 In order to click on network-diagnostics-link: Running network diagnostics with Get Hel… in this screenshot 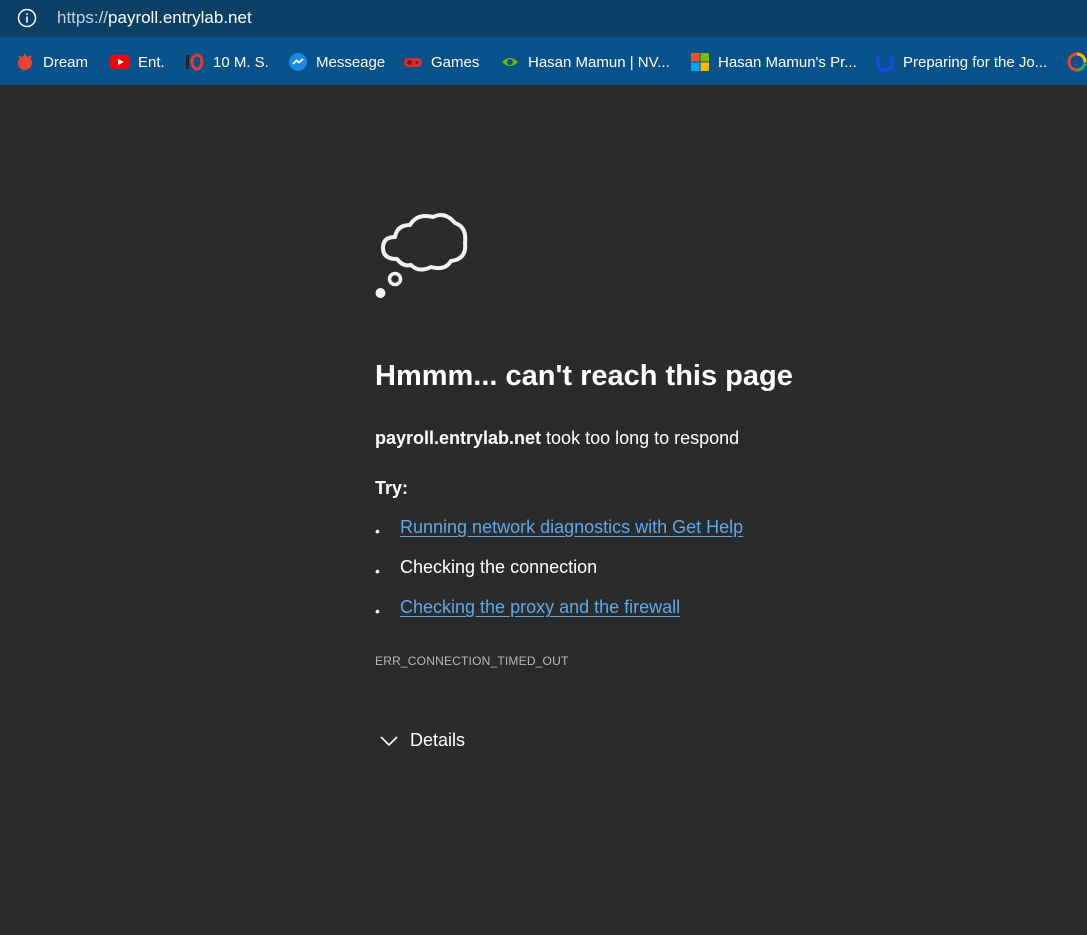, I will do `click(571, 527)`.